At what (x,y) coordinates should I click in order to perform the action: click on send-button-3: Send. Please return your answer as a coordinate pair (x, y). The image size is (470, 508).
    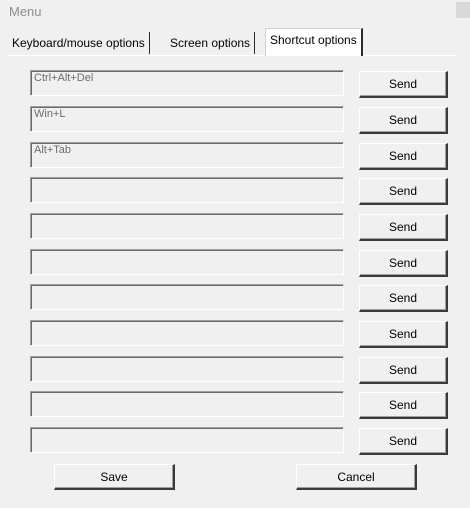
    Looking at the image, I should click on (403, 156).